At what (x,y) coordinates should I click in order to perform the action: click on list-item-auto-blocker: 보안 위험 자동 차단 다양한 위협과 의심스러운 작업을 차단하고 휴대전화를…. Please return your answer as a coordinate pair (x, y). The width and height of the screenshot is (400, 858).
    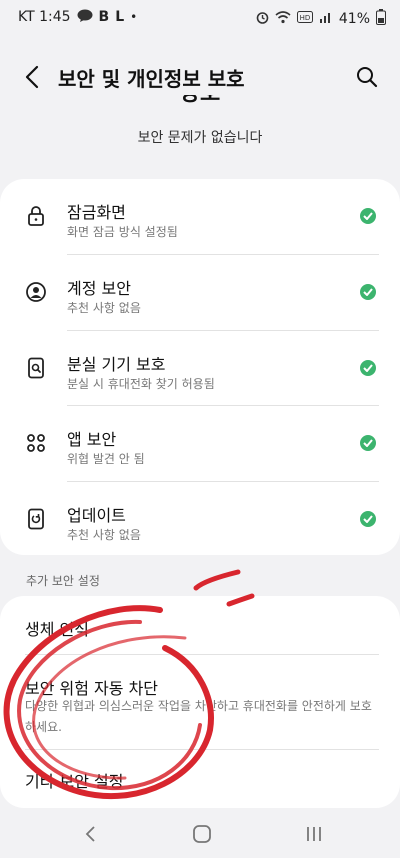
    Looking at the image, I should click on (200, 702).